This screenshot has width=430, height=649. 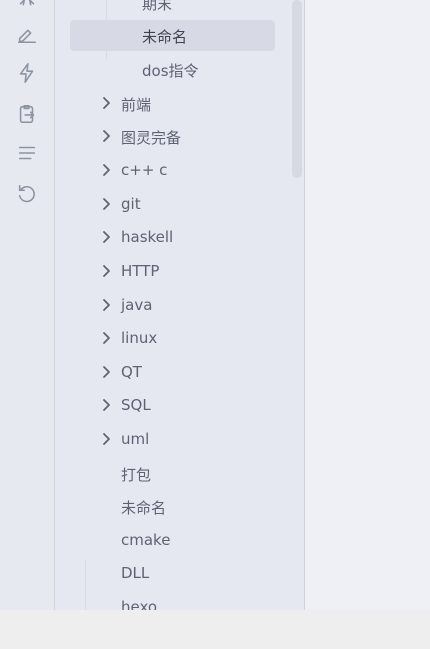 What do you see at coordinates (139, 338) in the screenshot?
I see `tree-item-label: linux` at bounding box center [139, 338].